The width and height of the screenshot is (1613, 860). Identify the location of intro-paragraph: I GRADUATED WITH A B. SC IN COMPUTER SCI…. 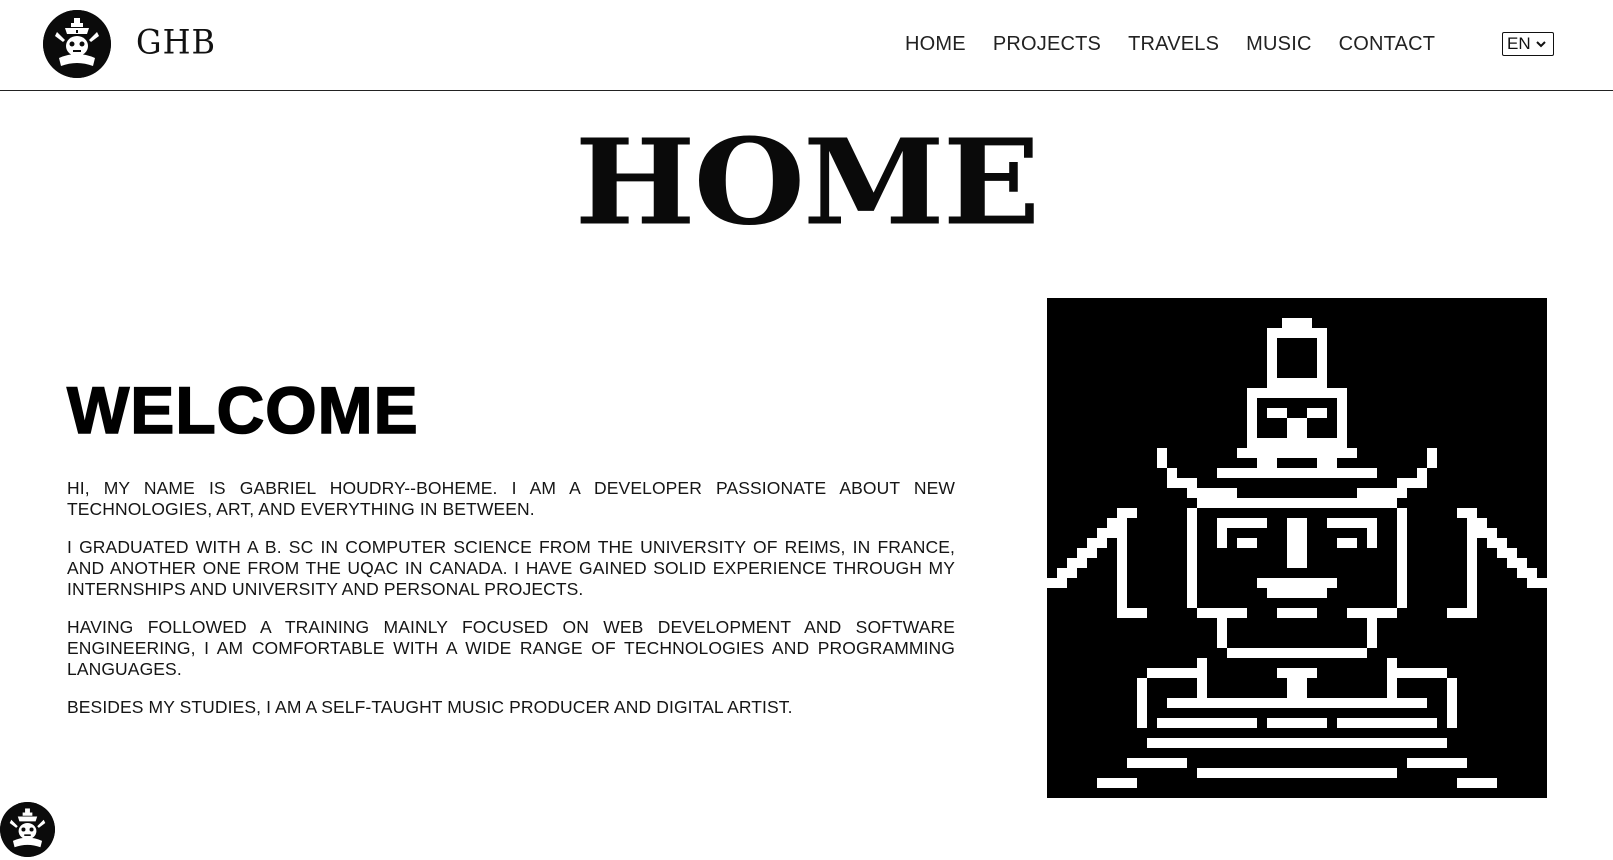
(511, 568).